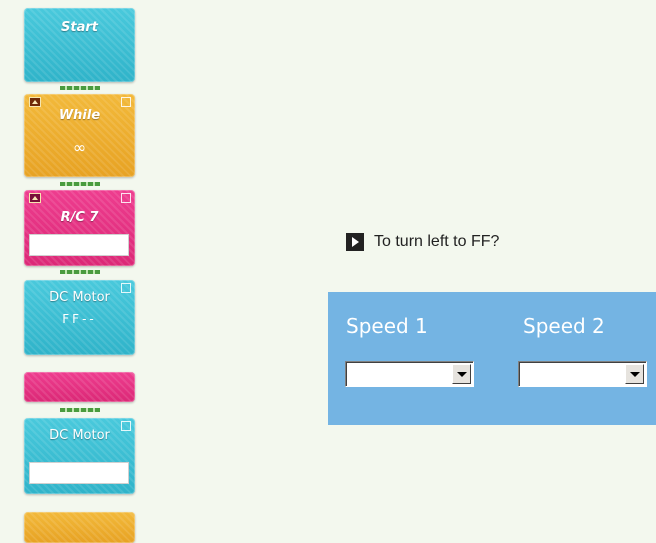 Image resolution: width=656 pixels, height=543 pixels. Describe the element at coordinates (79, 387) in the screenshot. I see `pink-end-block` at that location.